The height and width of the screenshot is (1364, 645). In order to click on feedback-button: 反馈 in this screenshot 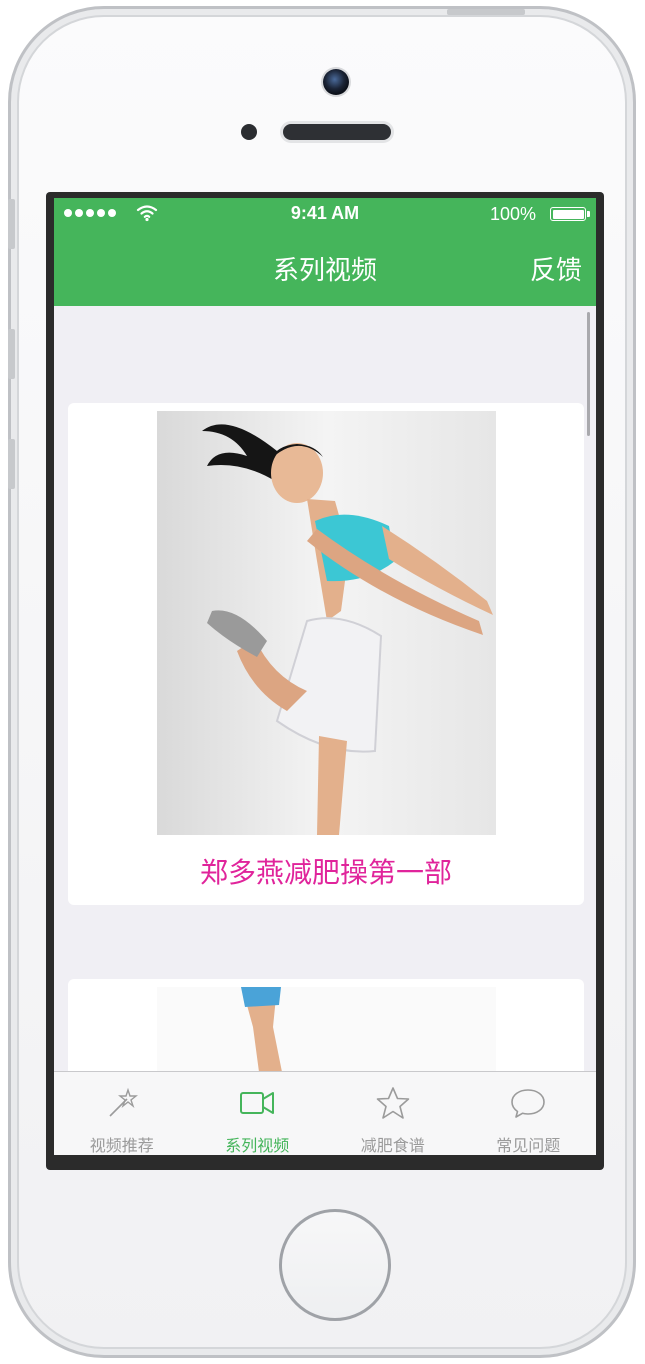, I will do `click(556, 268)`.